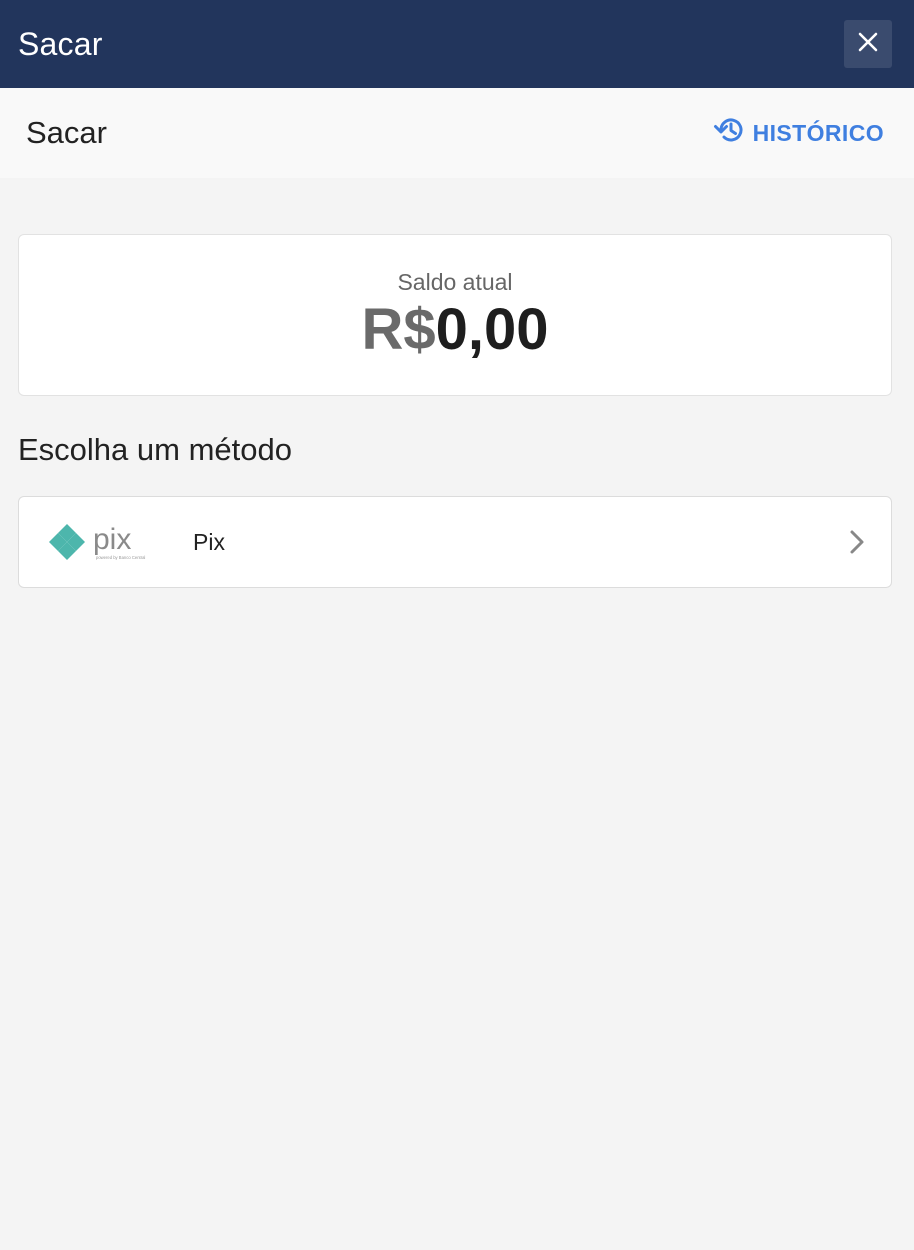 This screenshot has width=914, height=1250. I want to click on balance-currency: R$, so click(398, 329).